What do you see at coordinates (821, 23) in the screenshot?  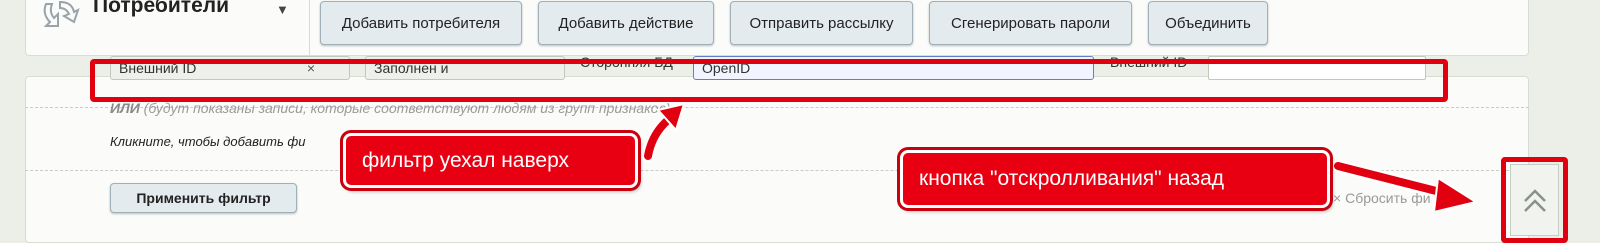 I see `send-mailing-button: Отправить рассылку` at bounding box center [821, 23].